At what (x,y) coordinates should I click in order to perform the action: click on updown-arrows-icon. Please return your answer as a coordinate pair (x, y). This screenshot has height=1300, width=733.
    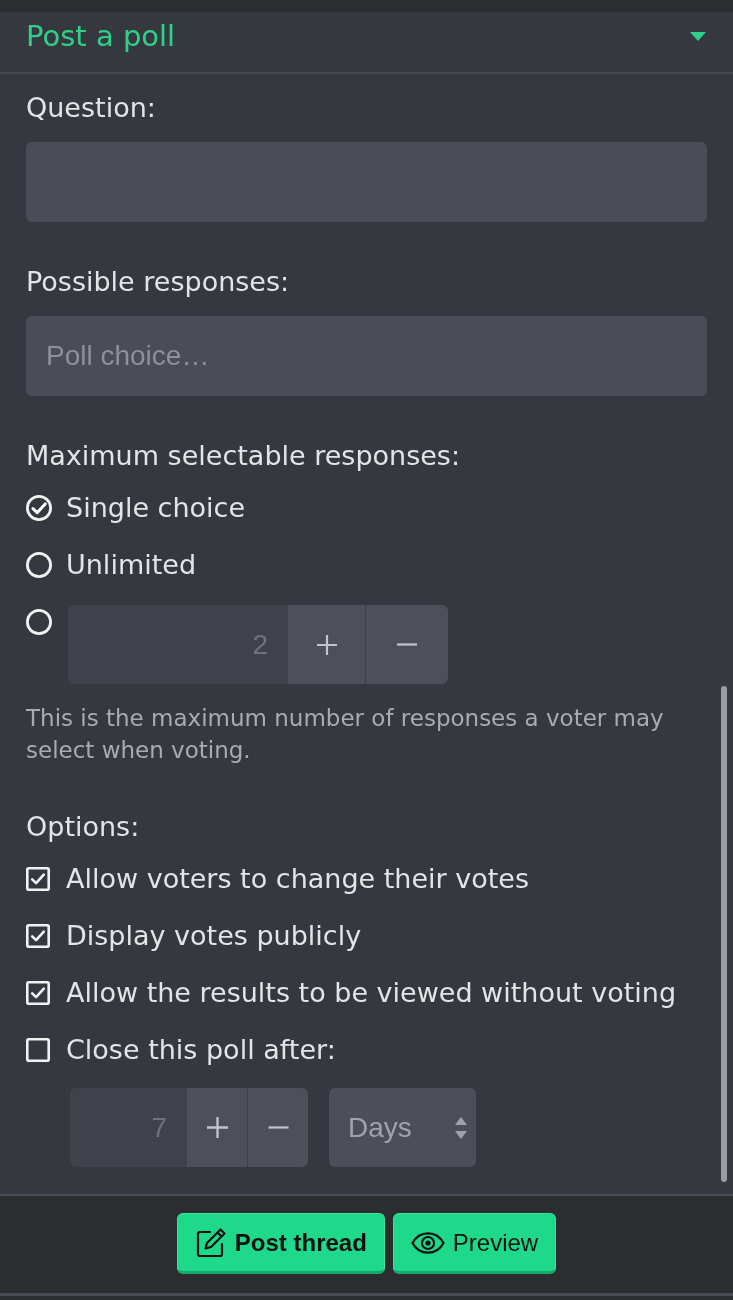
    Looking at the image, I should click on (461, 1127).